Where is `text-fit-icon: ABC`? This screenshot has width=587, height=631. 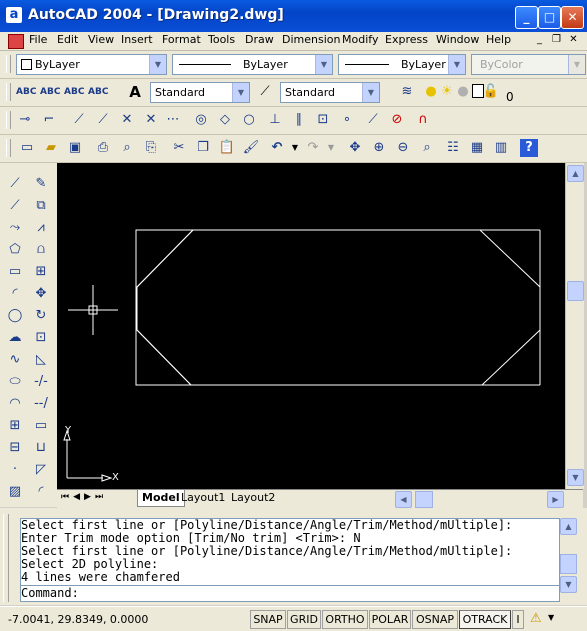
text-fit-icon: ABC is located at coordinates (98, 92).